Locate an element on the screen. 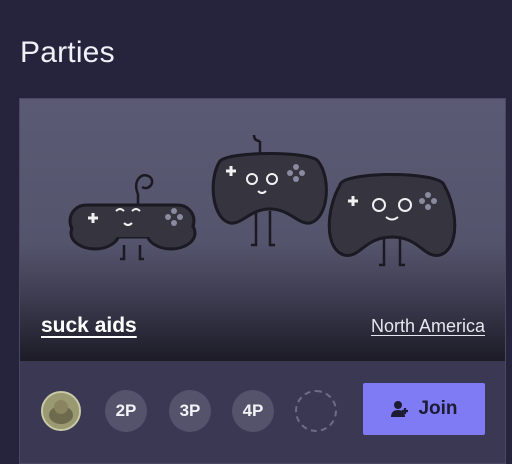 Image resolution: width=512 pixels, height=464 pixels. avatar-icon is located at coordinates (61, 411).